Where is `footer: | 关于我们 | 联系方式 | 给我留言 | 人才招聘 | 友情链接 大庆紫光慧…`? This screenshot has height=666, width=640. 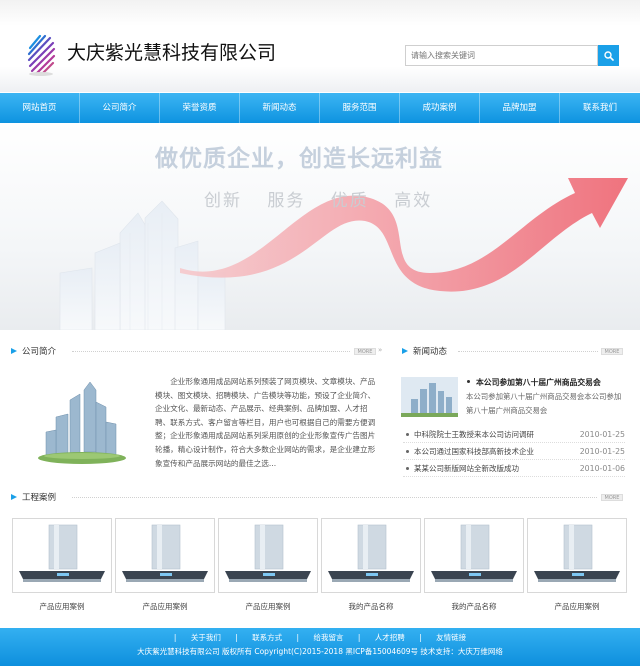 footer: | 关于我们 | 联系方式 | 给我留言 | 人才招聘 | 友情链接 大庆紫光慧… is located at coordinates (320, 647).